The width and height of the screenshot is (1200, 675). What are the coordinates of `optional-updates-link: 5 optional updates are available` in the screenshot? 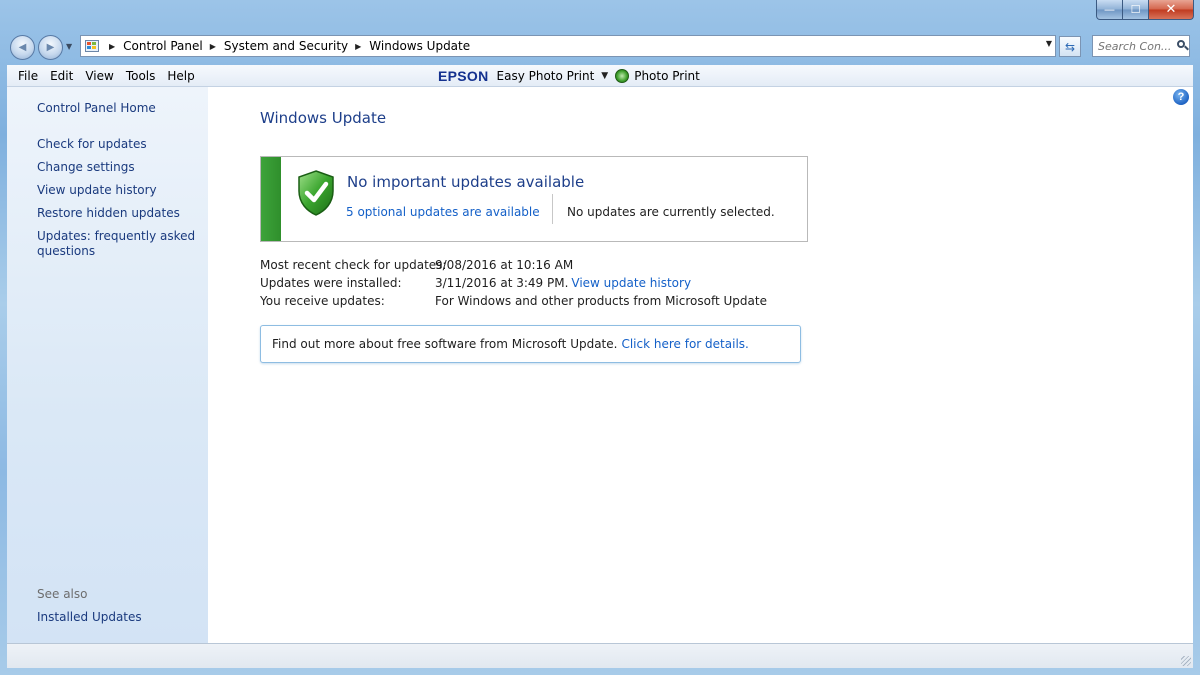 It's located at (443, 212).